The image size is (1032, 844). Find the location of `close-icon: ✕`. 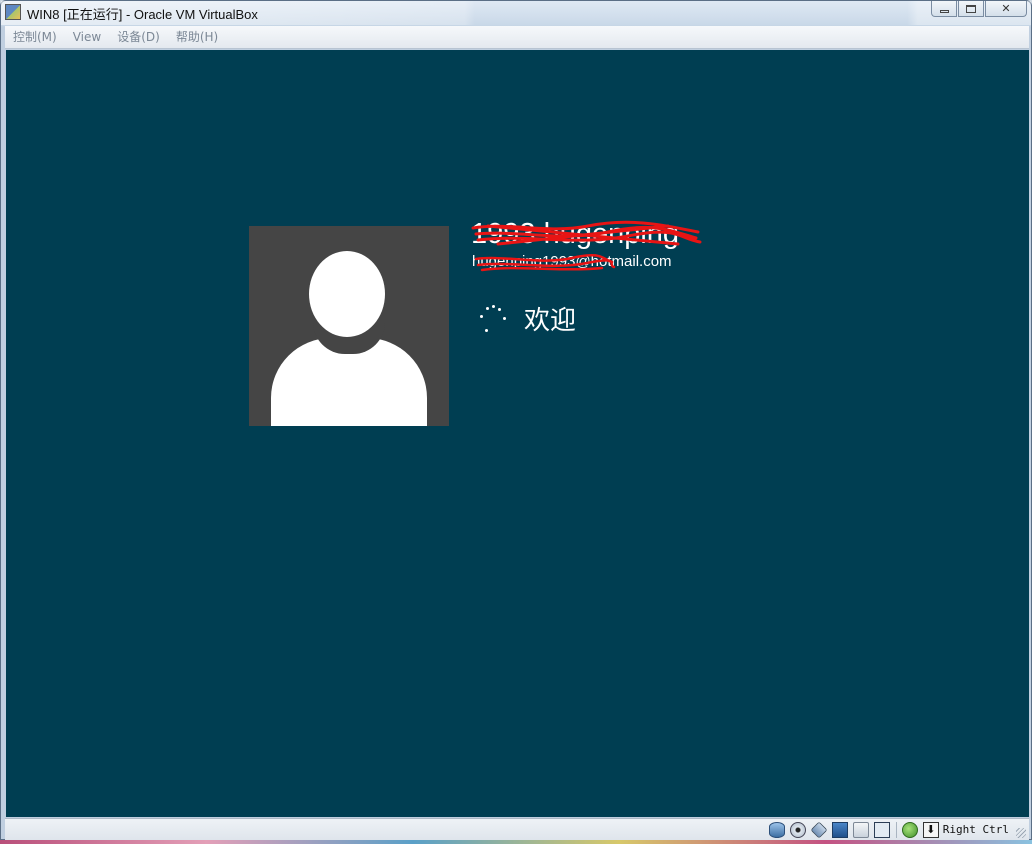

close-icon: ✕ is located at coordinates (1006, 8).